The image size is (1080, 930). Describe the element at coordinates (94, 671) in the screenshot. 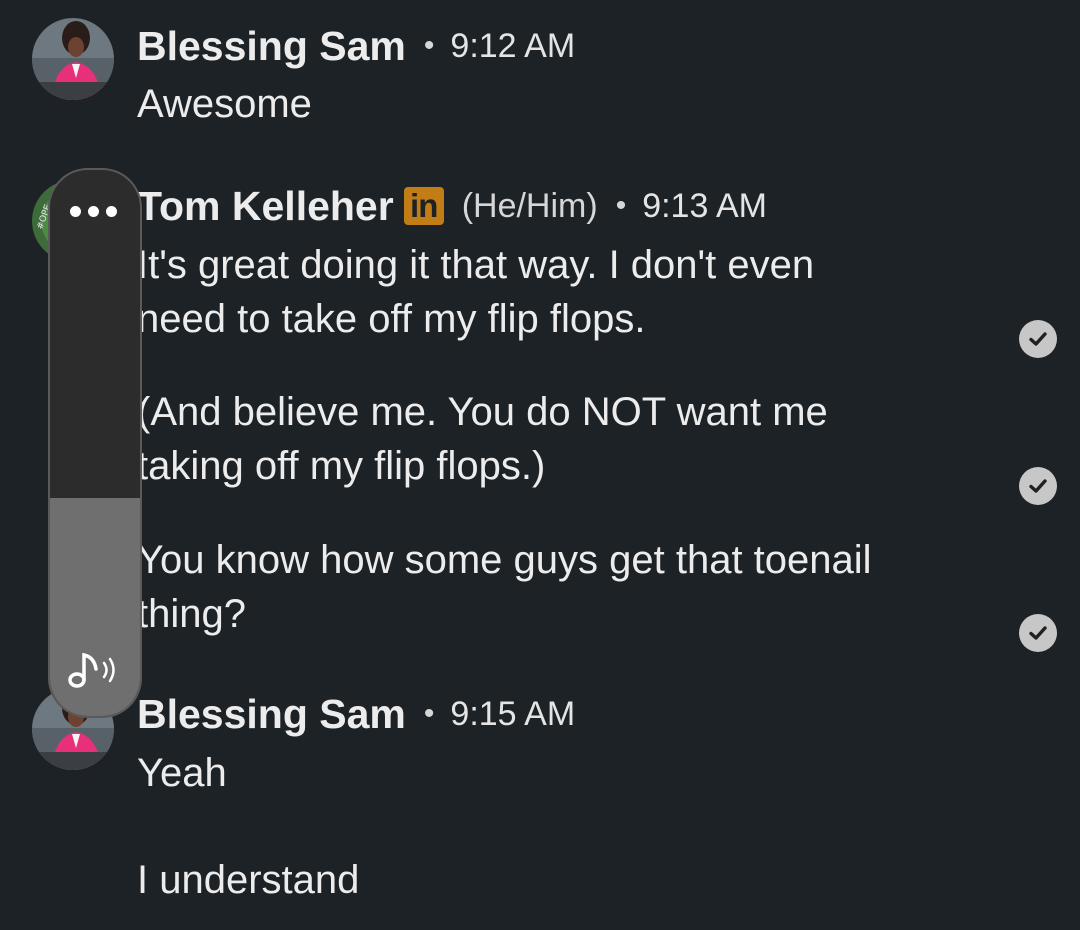

I see `speaker-note-icon` at that location.